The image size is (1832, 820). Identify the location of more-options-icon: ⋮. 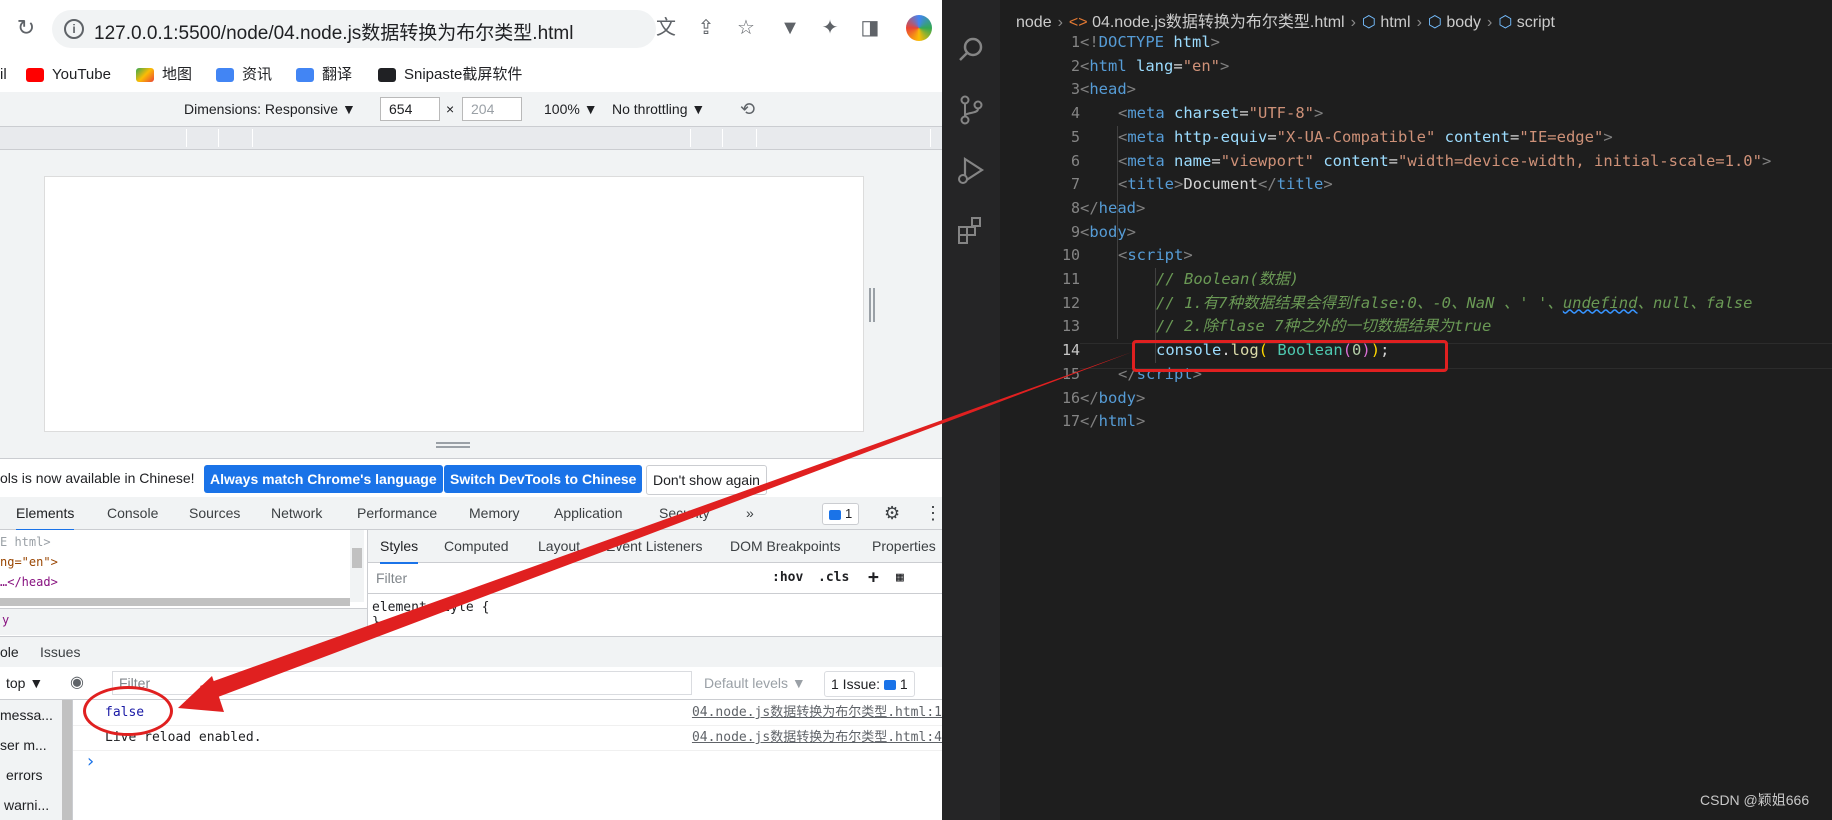
(933, 513).